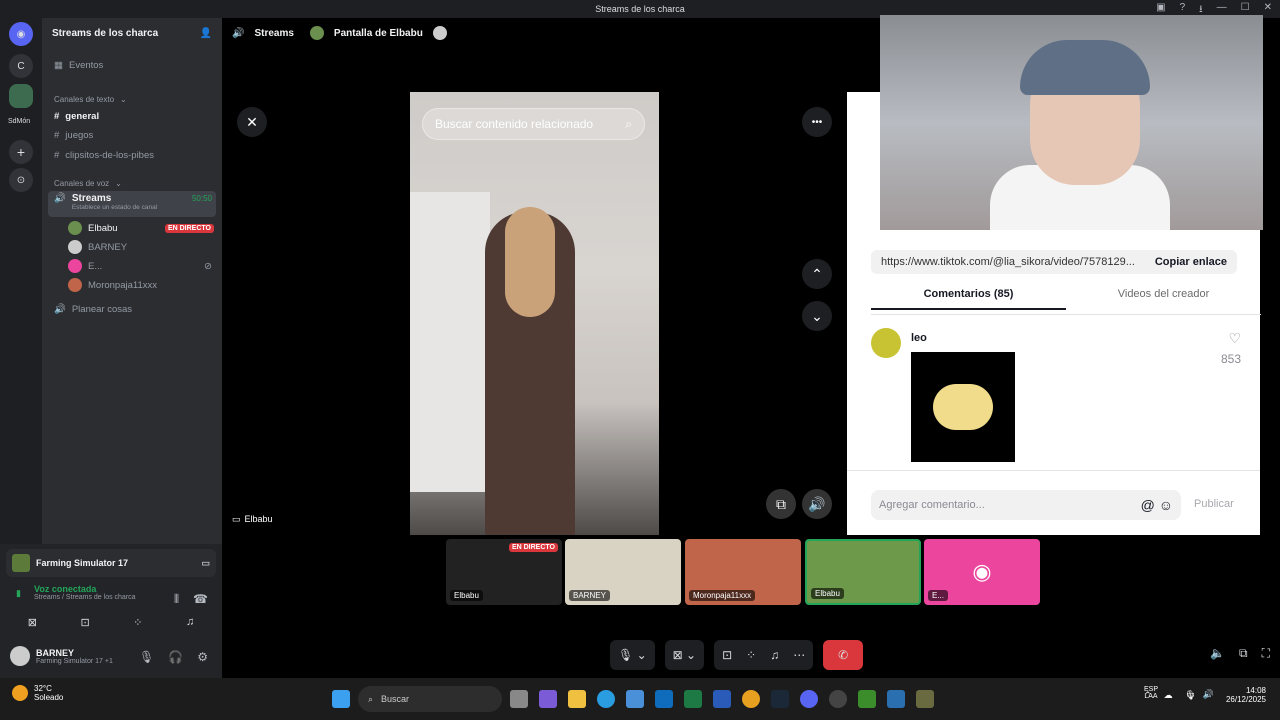 The width and height of the screenshot is (1280, 720). I want to click on close-window-button: ✕, so click(1268, 10).